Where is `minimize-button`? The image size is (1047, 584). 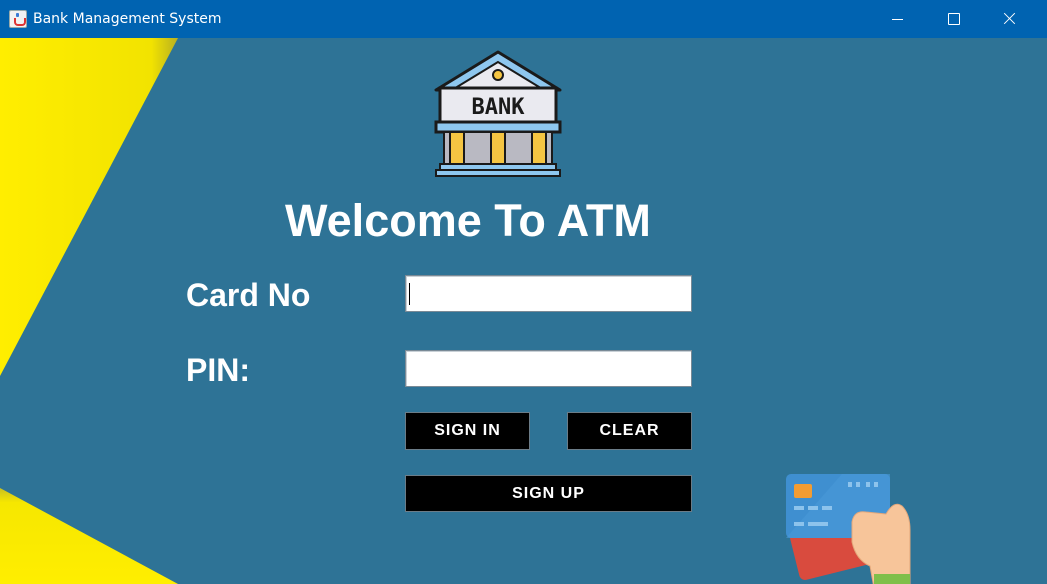
minimize-button is located at coordinates (897, 19).